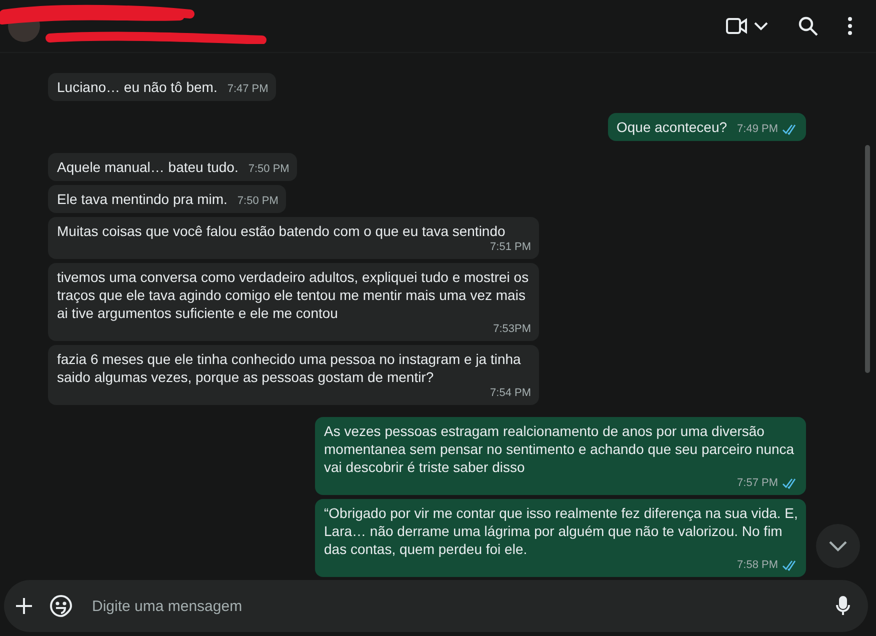  Describe the element at coordinates (561, 531) in the screenshot. I see `message-text: “Obrigado por vir me contar que isso realmente fez diferença na sua vida. E, Lara… não derrame uma lágrima por alguém que não te valorizou. No fim das contas, quem perdeu foi ele.` at that location.